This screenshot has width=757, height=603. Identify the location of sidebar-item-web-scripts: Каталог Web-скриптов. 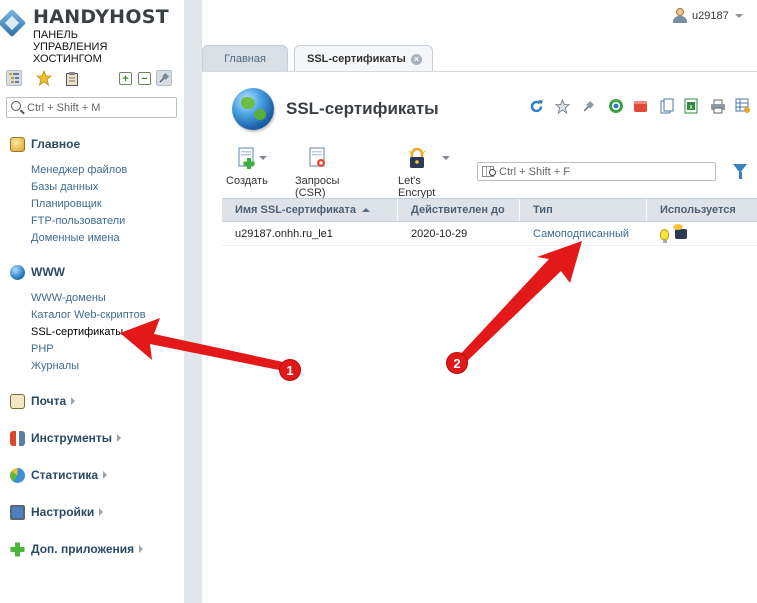
(88, 315).